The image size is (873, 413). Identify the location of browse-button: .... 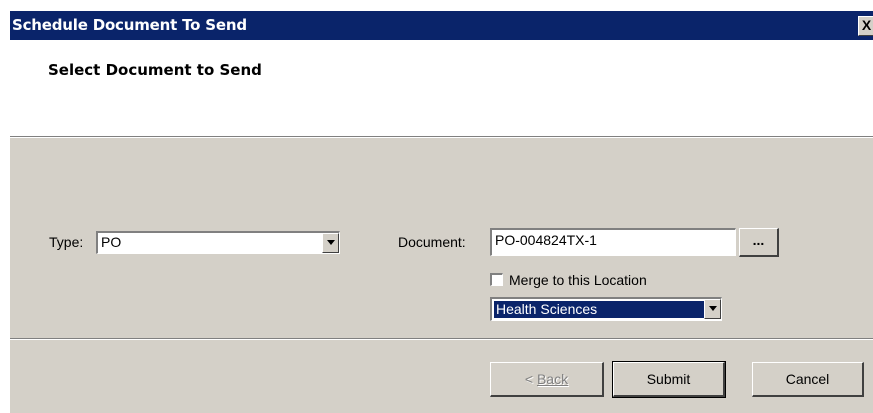
(759, 242).